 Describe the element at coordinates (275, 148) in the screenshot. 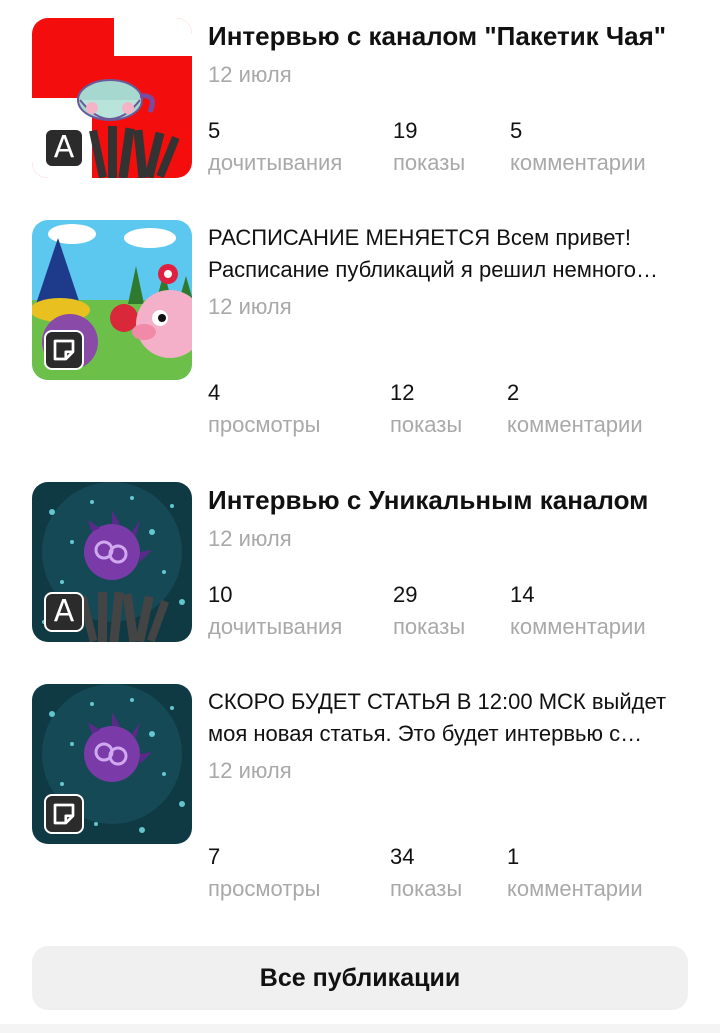

I see `stat-reads: 5 дочитывания` at that location.